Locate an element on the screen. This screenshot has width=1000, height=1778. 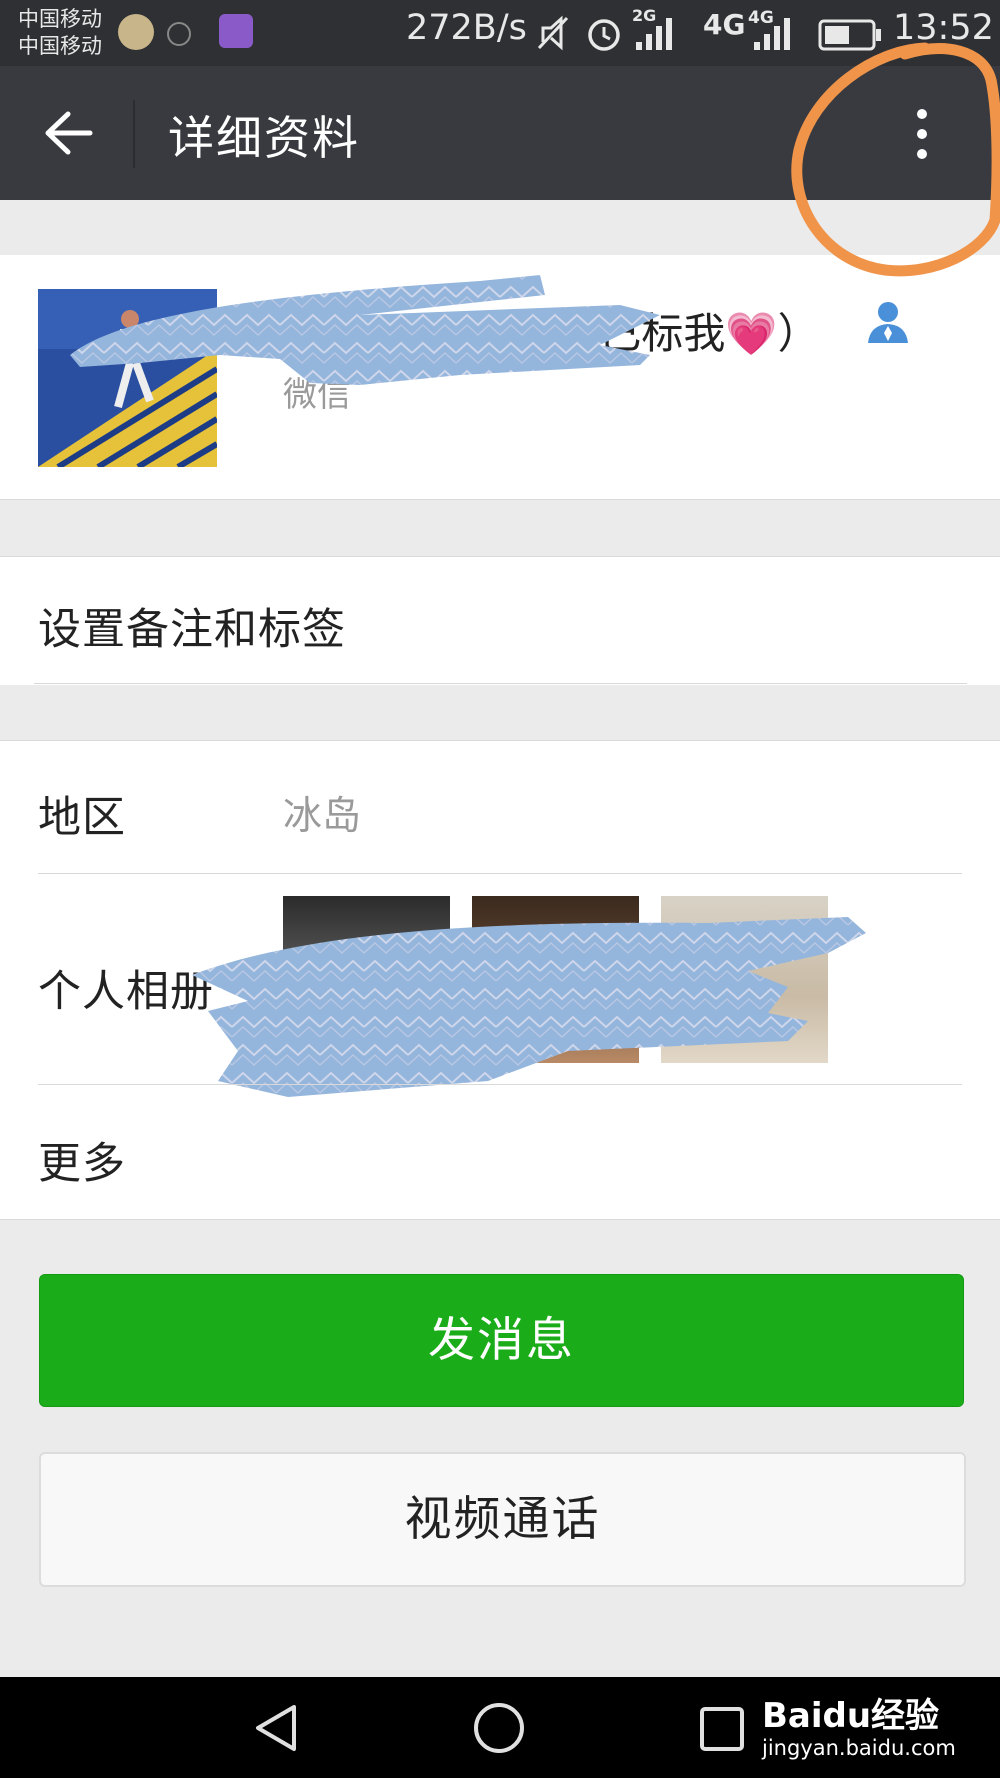
remark-and-tags-label: 设置备注和标签 is located at coordinates (192, 630).